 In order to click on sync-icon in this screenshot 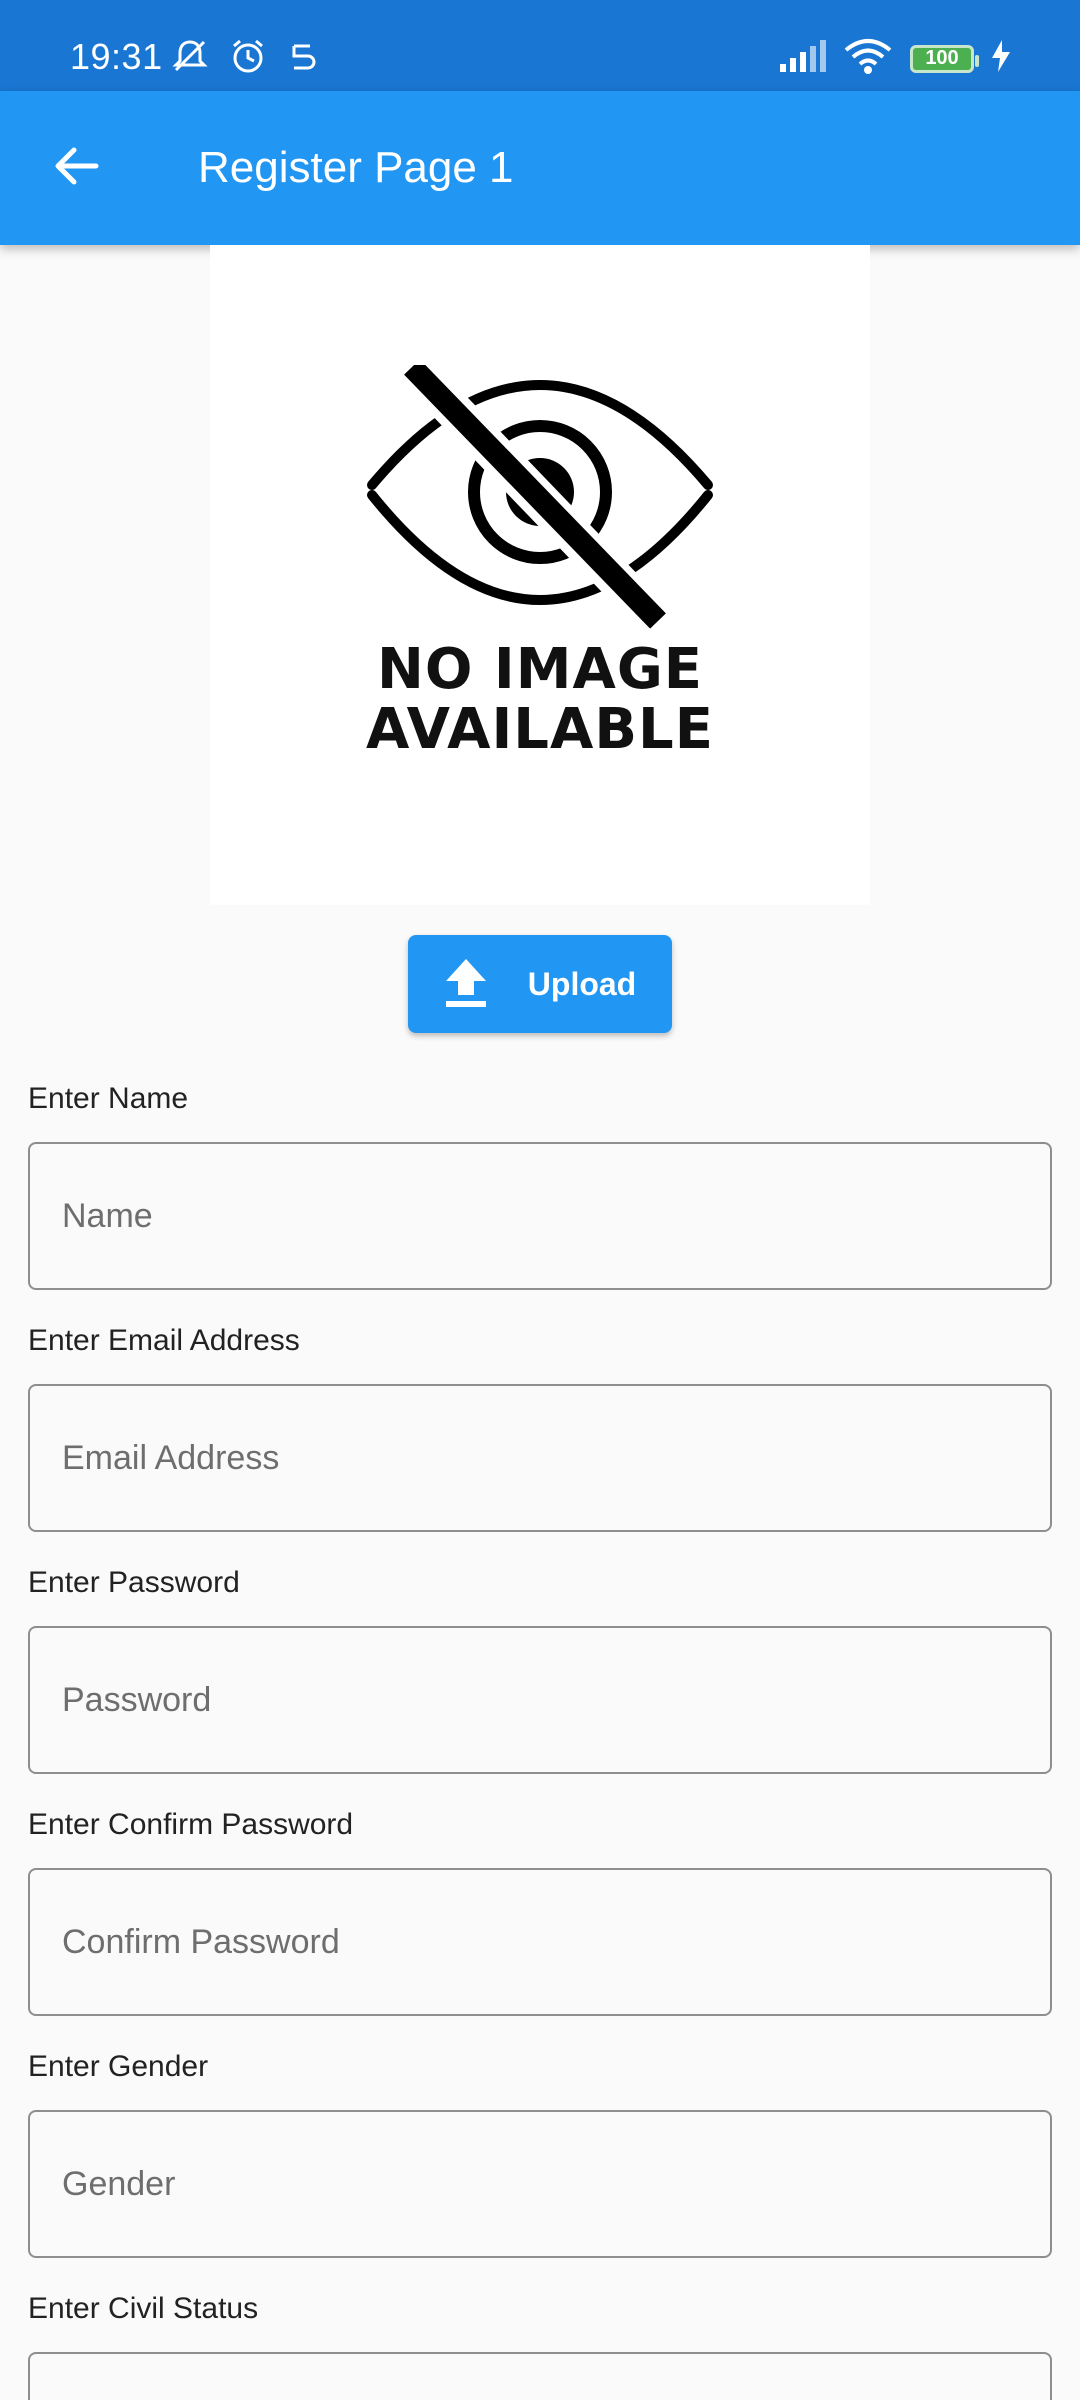, I will do `click(302, 58)`.